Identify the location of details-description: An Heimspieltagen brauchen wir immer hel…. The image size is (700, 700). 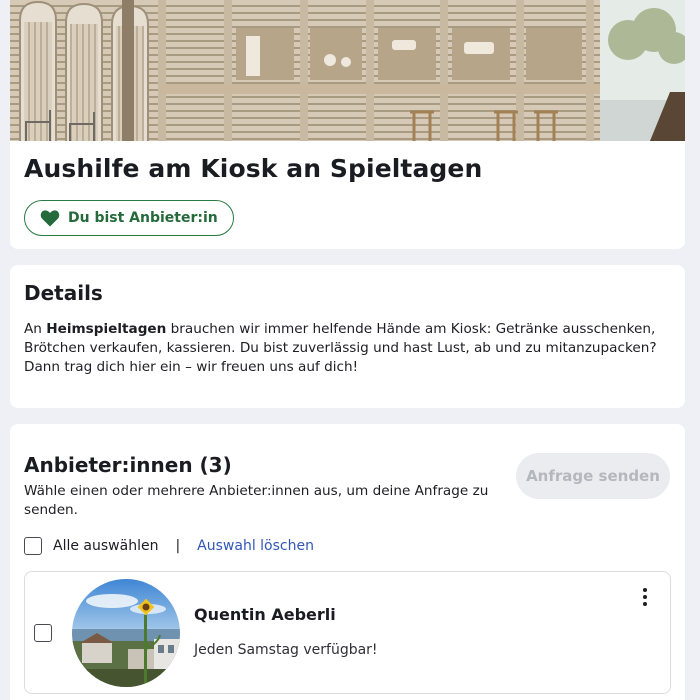
(351, 348).